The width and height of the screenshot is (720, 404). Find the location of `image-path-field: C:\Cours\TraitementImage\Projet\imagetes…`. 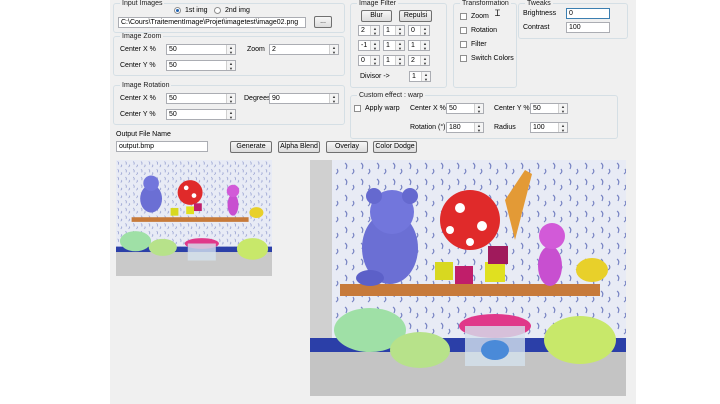

image-path-field: C:\Cours\TraitementImage\Projet\imagetes… is located at coordinates (212, 22).